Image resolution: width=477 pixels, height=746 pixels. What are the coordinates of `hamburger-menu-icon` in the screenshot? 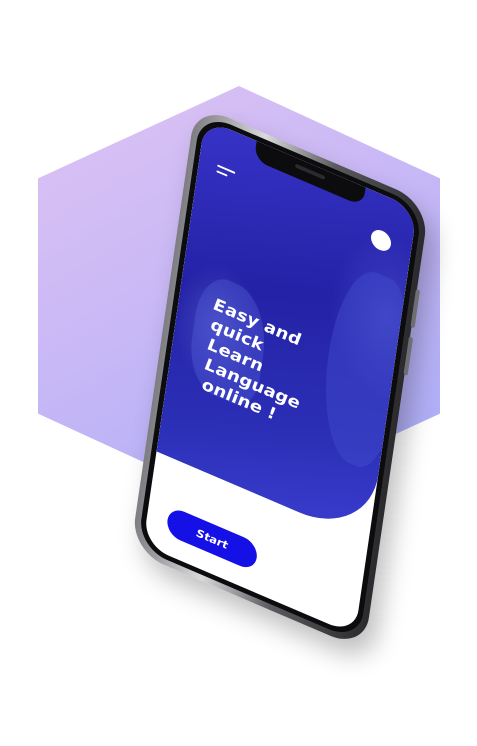 It's located at (226, 173).